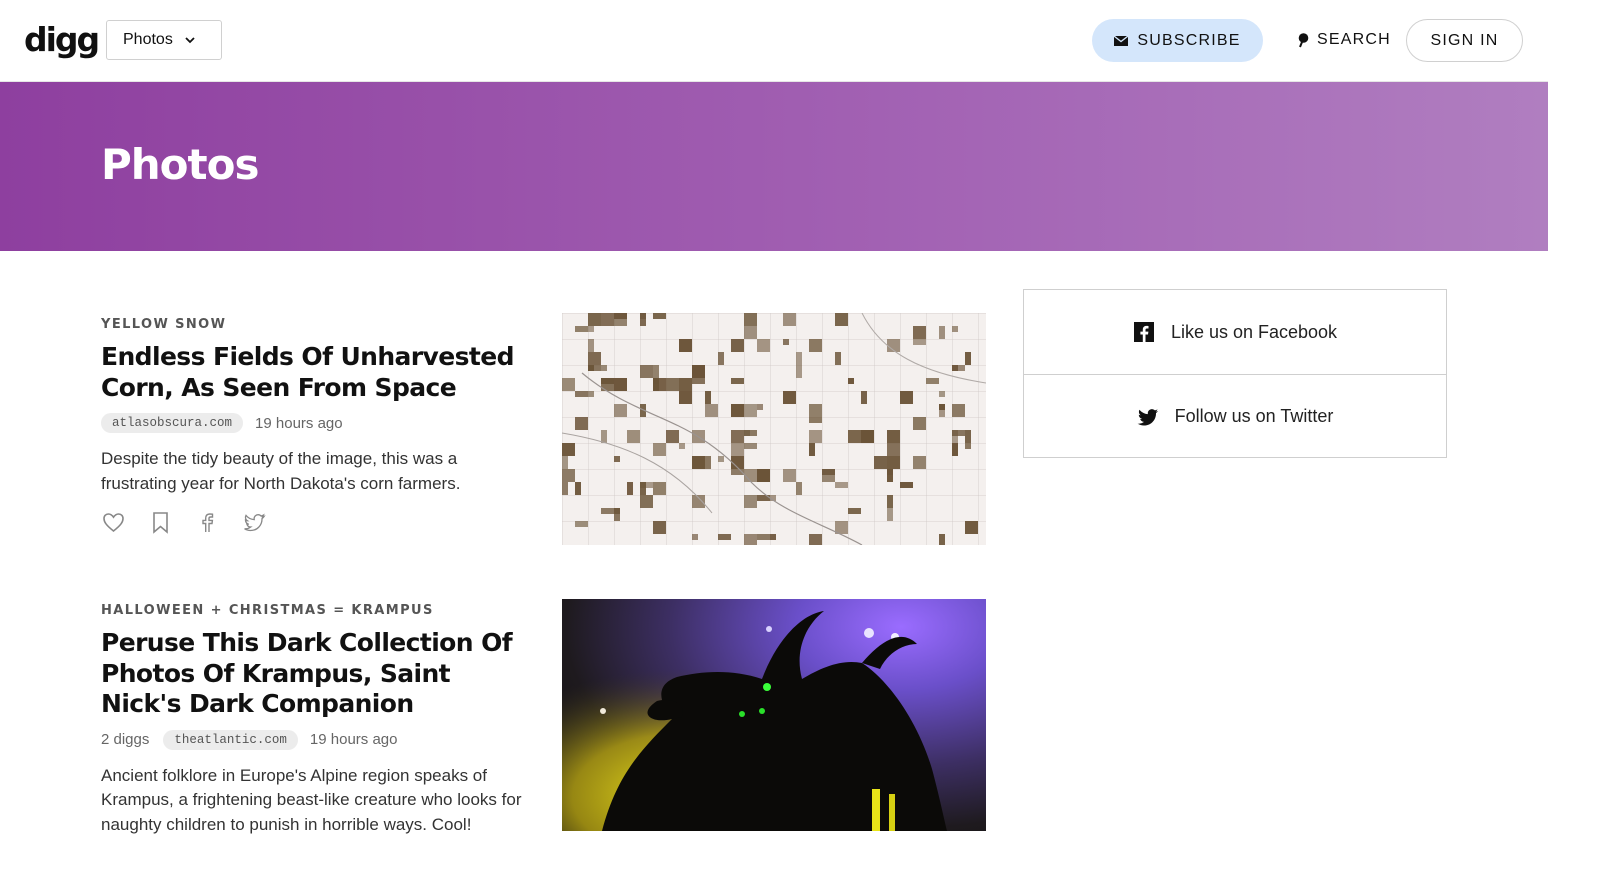 This screenshot has height=875, width=1602. Describe the element at coordinates (148, 39) in the screenshot. I see `section-dropdown-label: Photos` at that location.